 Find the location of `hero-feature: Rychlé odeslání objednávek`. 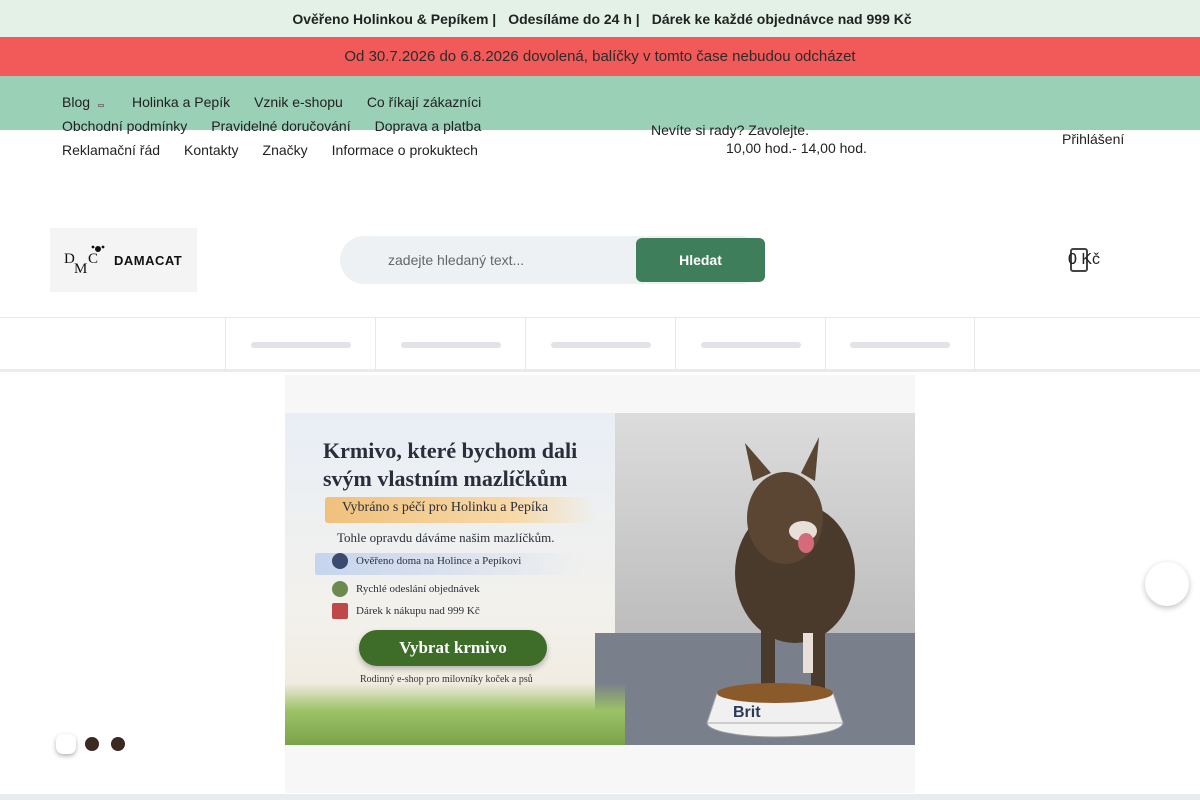

hero-feature: Rychlé odeslání objednávek is located at coordinates (406, 589).